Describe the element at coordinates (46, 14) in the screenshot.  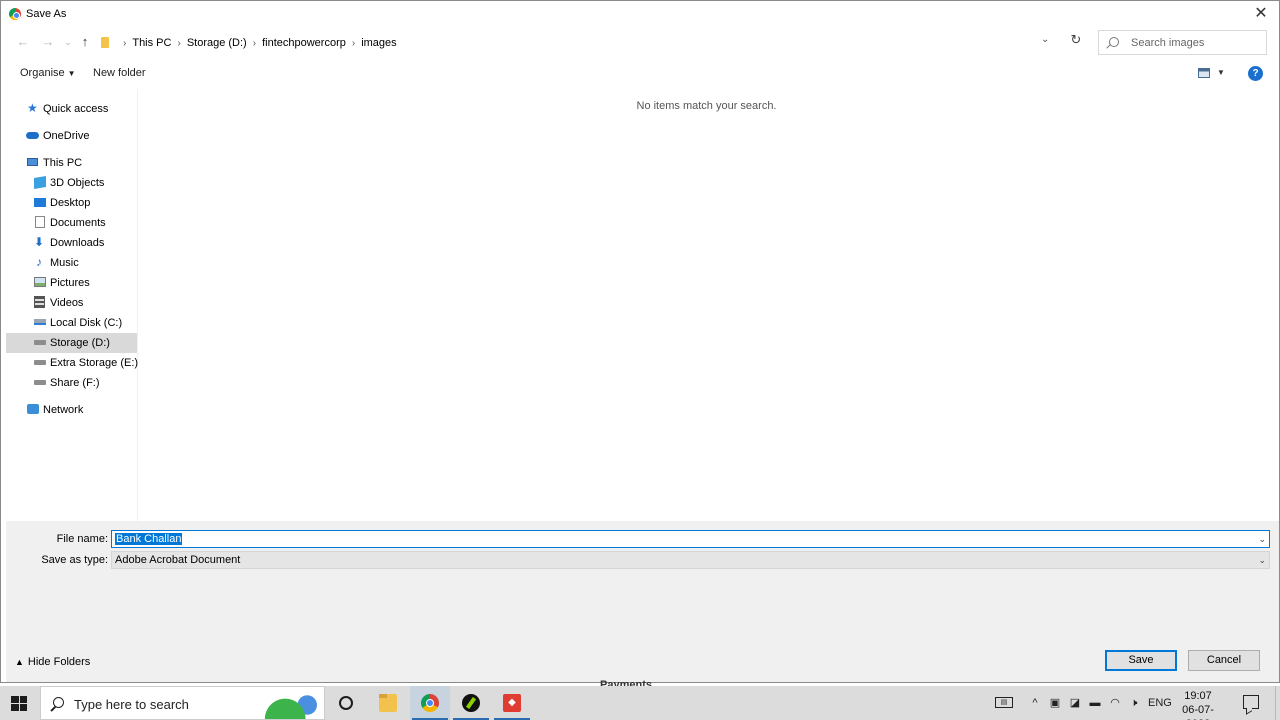
I see `window-title: Save As` at that location.